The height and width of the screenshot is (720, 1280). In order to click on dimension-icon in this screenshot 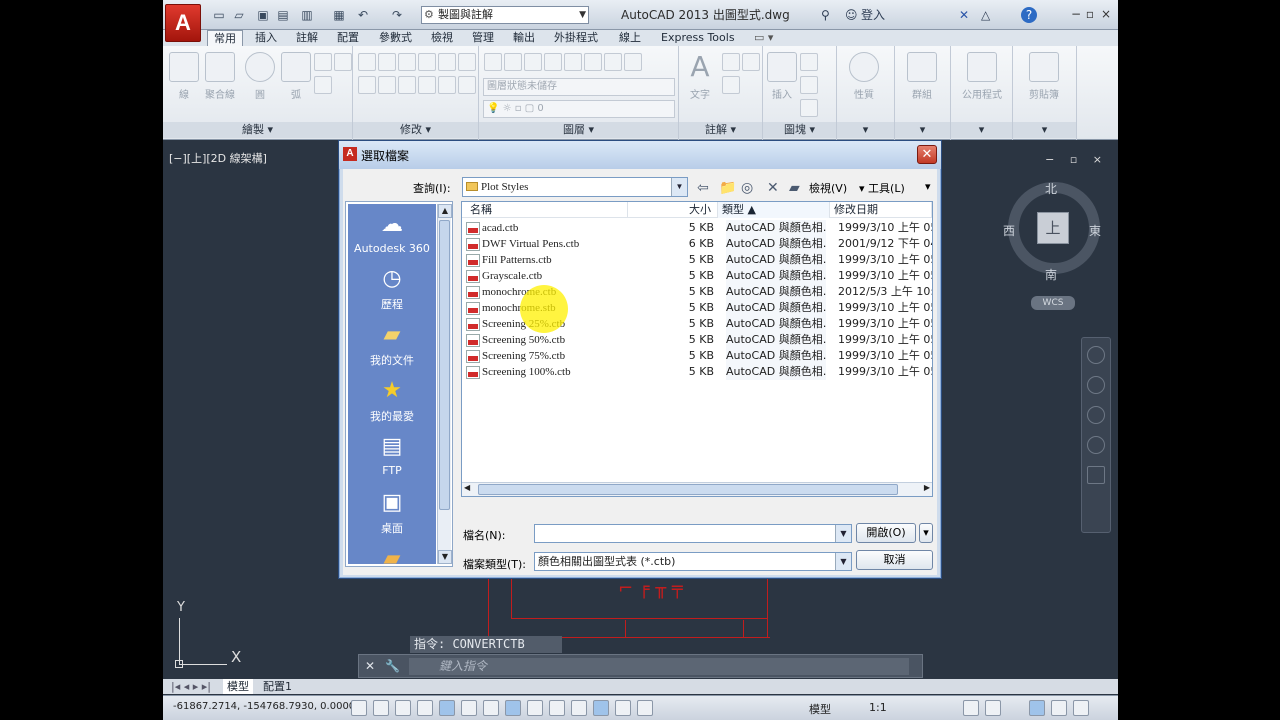, I will do `click(731, 62)`.